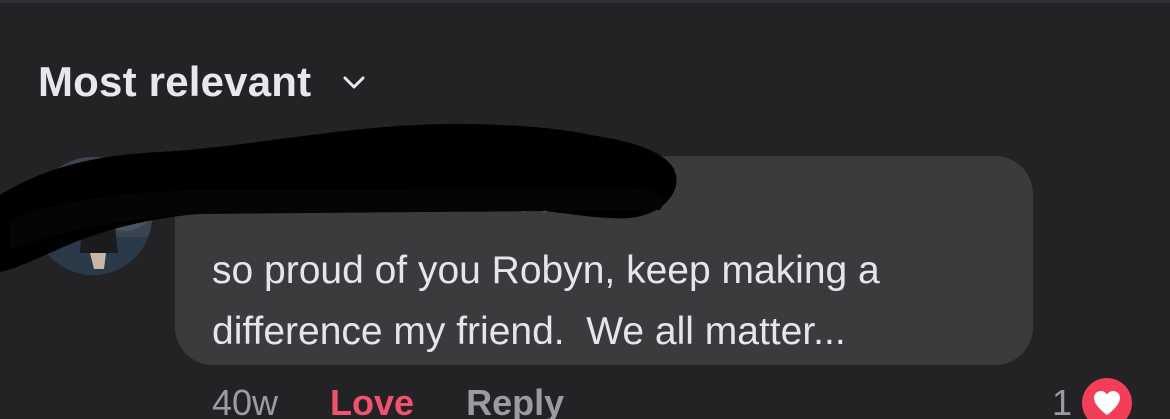 The image size is (1170, 419). I want to click on sort-dropdown: Most relevant, so click(202, 82).